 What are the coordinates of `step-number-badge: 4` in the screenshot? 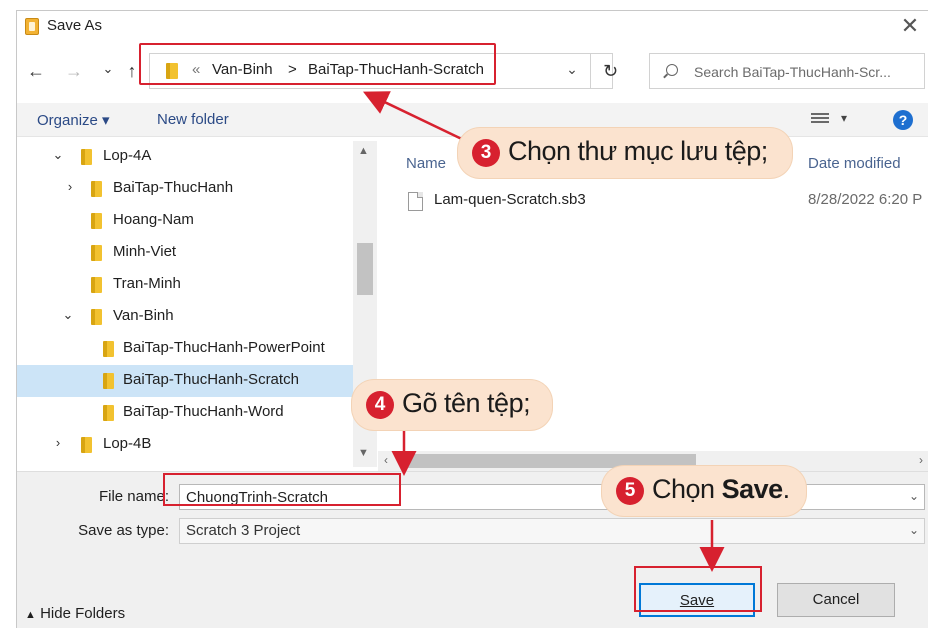 It's located at (380, 405).